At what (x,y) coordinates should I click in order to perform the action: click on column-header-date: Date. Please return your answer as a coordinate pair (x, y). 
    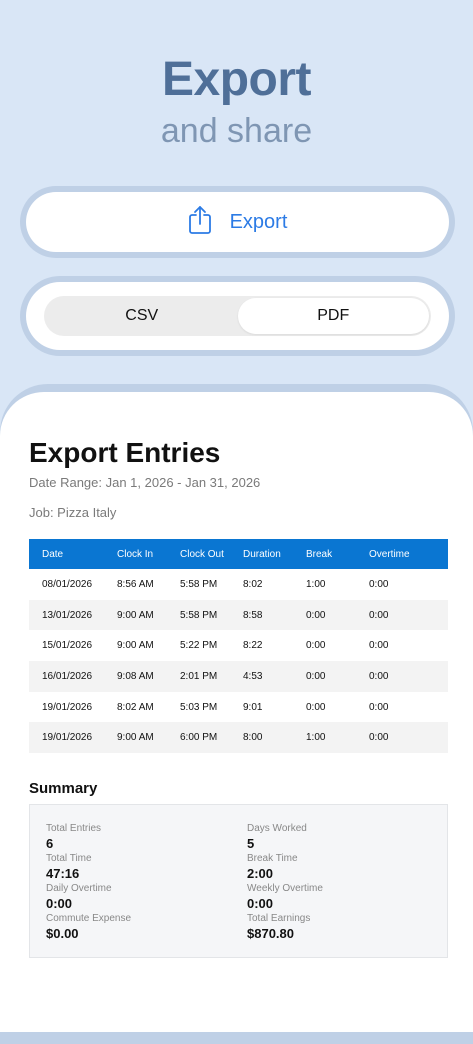
    Looking at the image, I should click on (66, 554).